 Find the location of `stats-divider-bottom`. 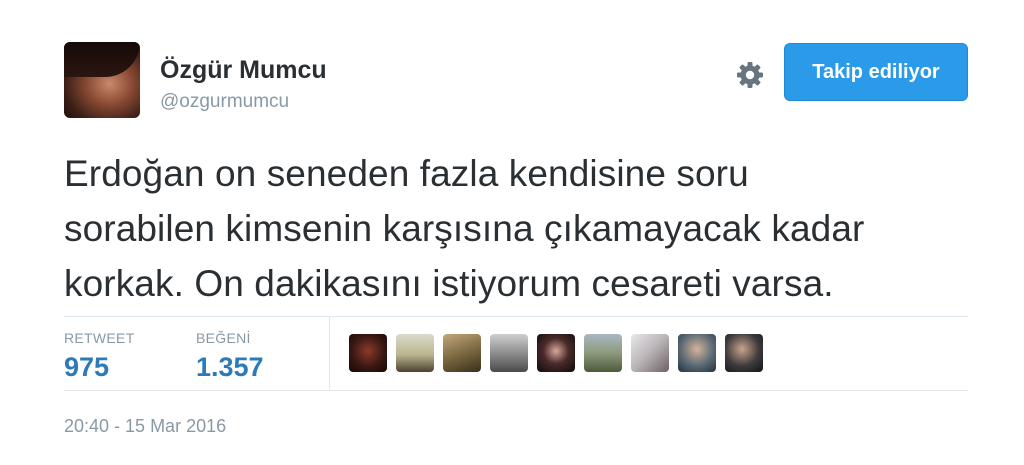

stats-divider-bottom is located at coordinates (516, 390).